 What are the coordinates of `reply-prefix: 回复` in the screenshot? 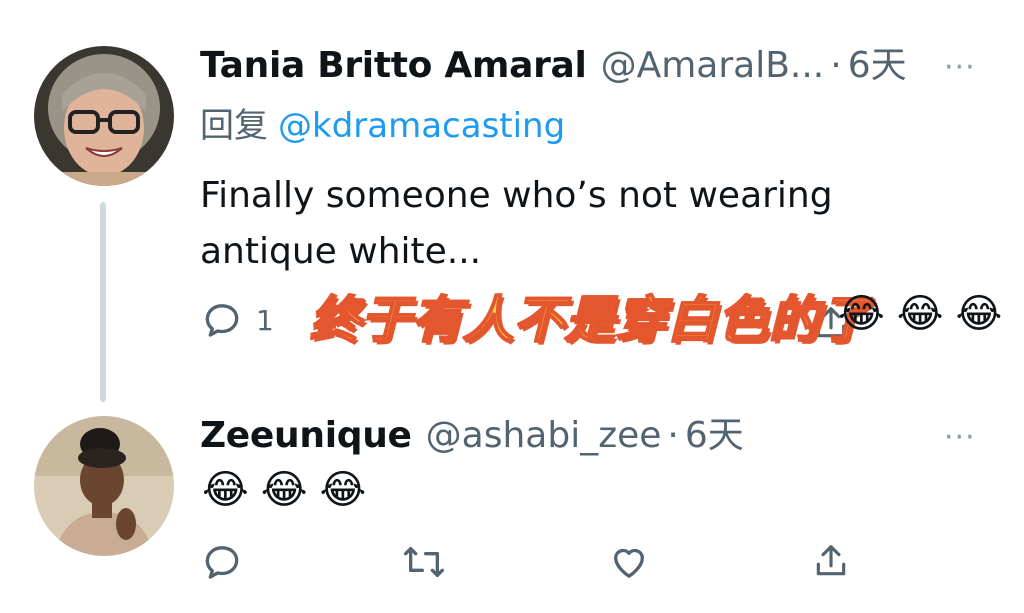 It's located at (234, 126).